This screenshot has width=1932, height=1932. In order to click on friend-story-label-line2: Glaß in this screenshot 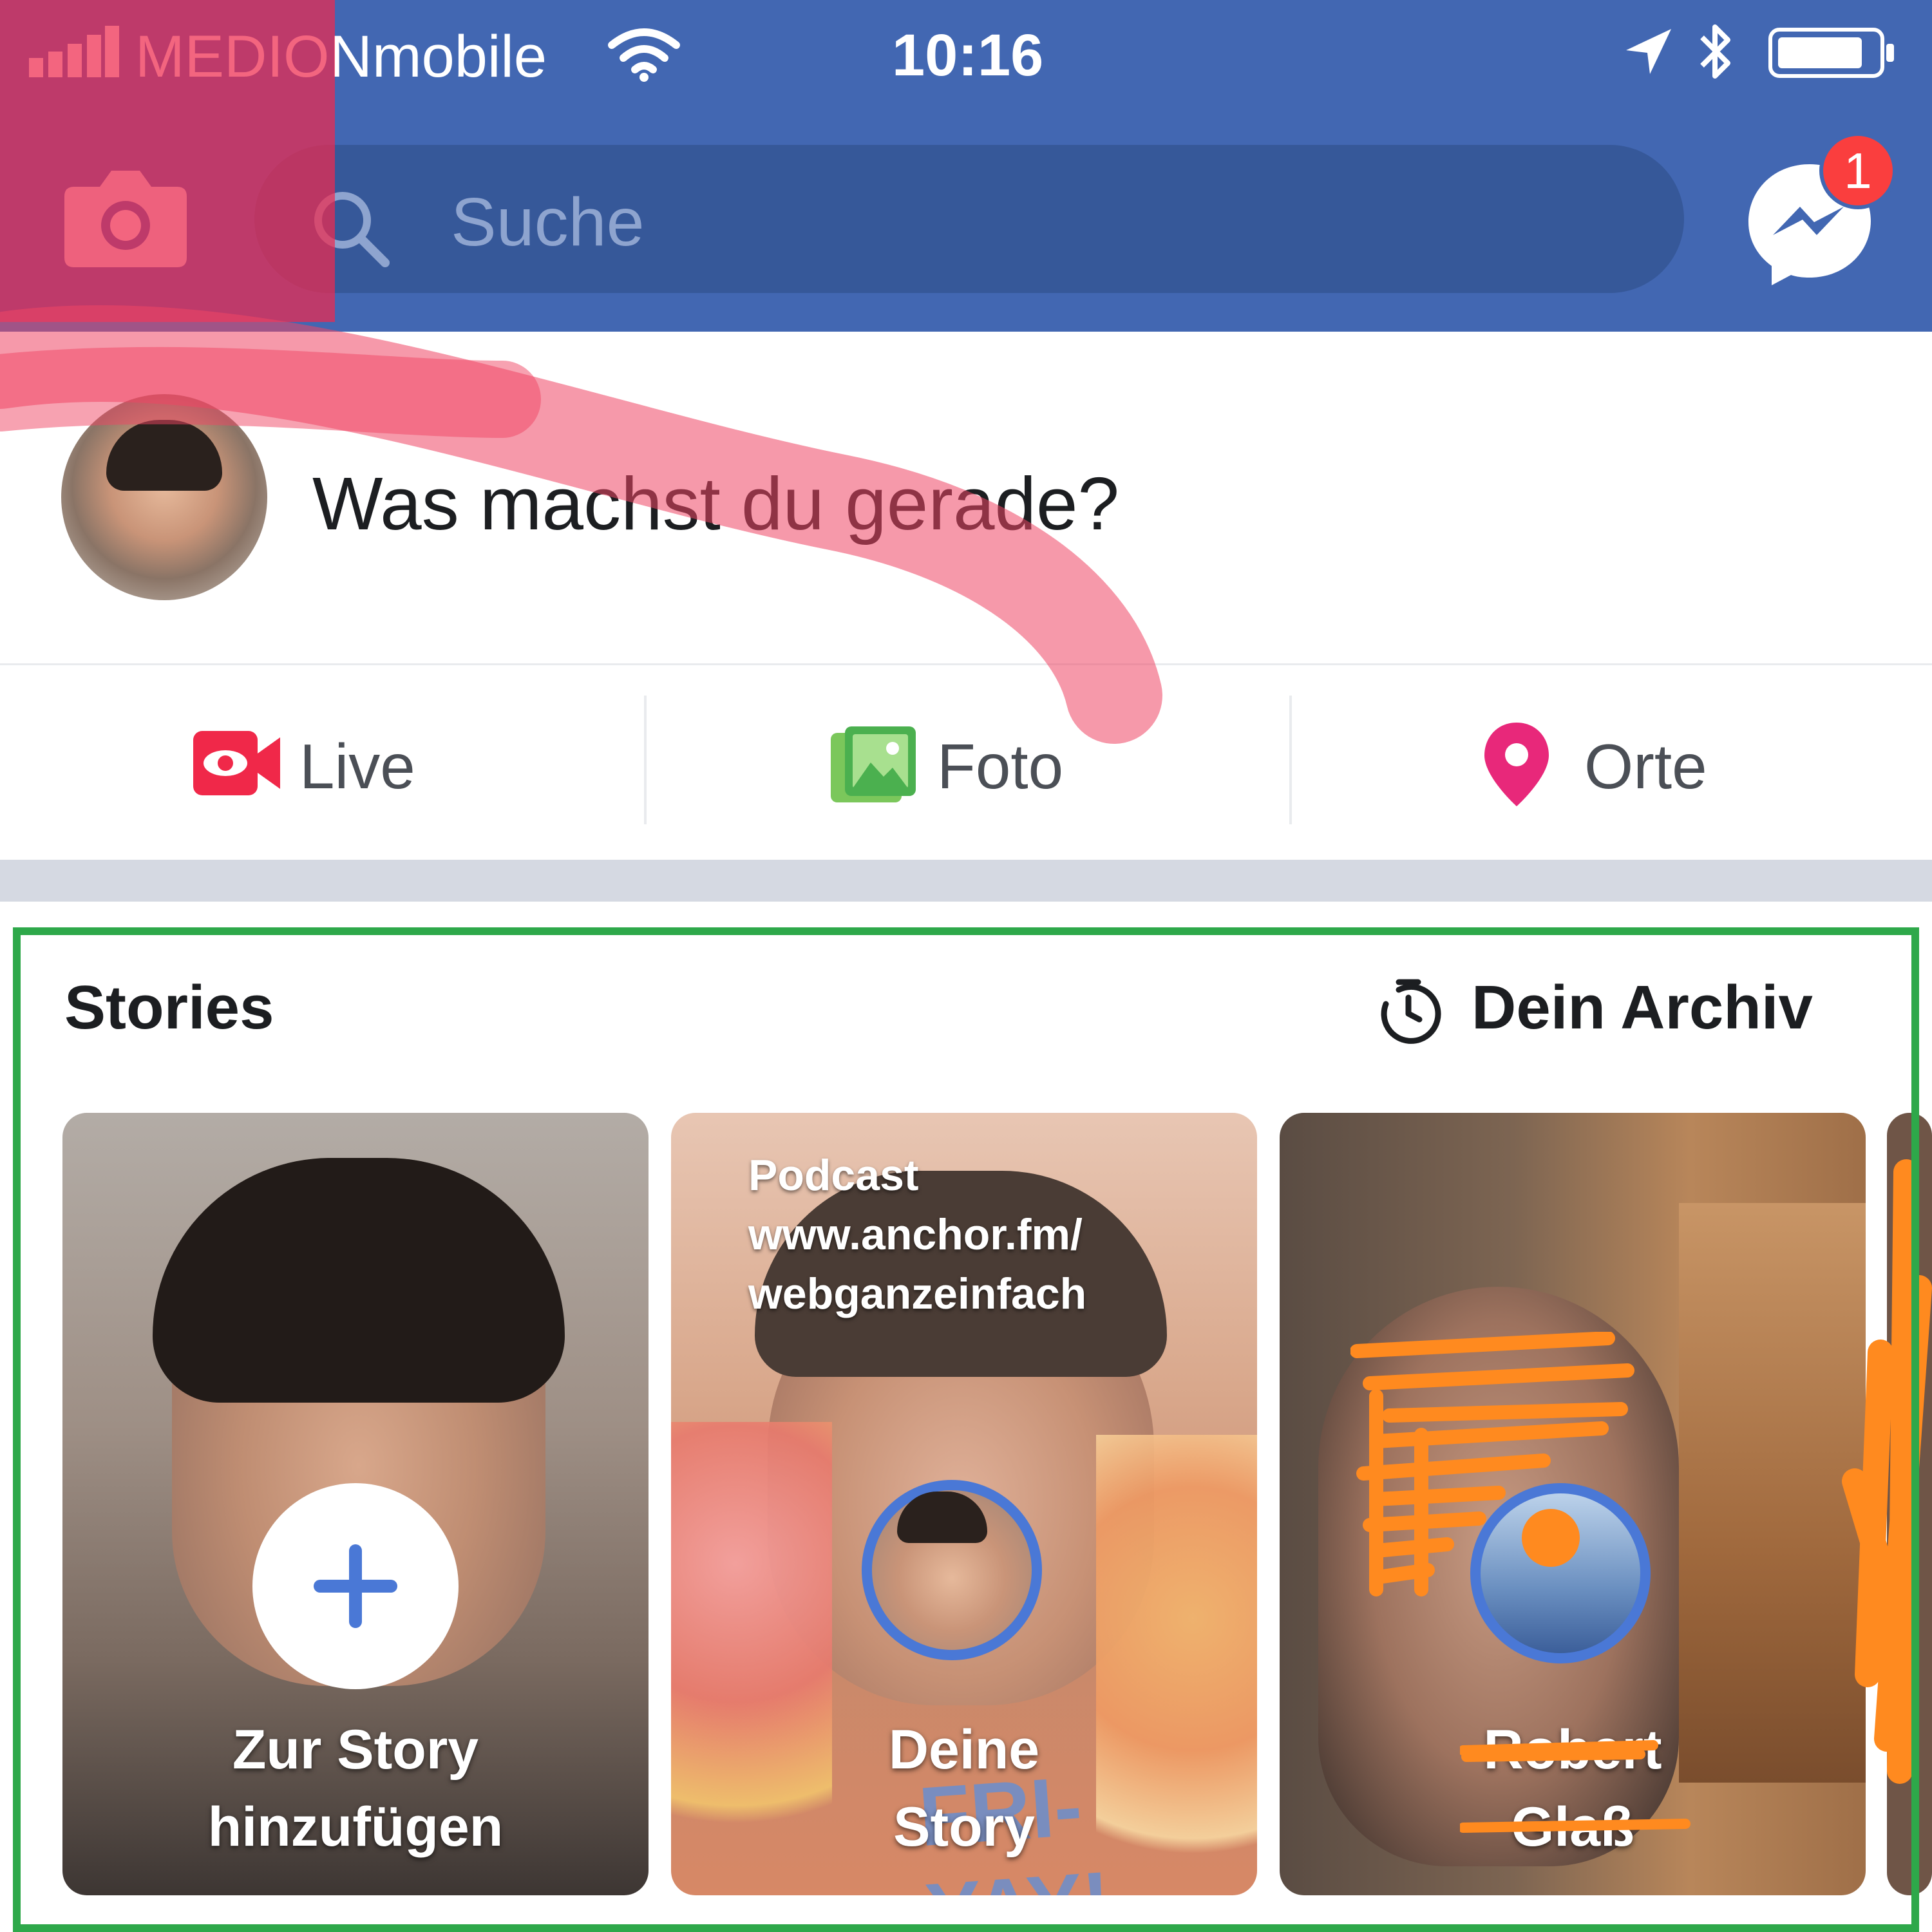, I will do `click(1572, 1827)`.